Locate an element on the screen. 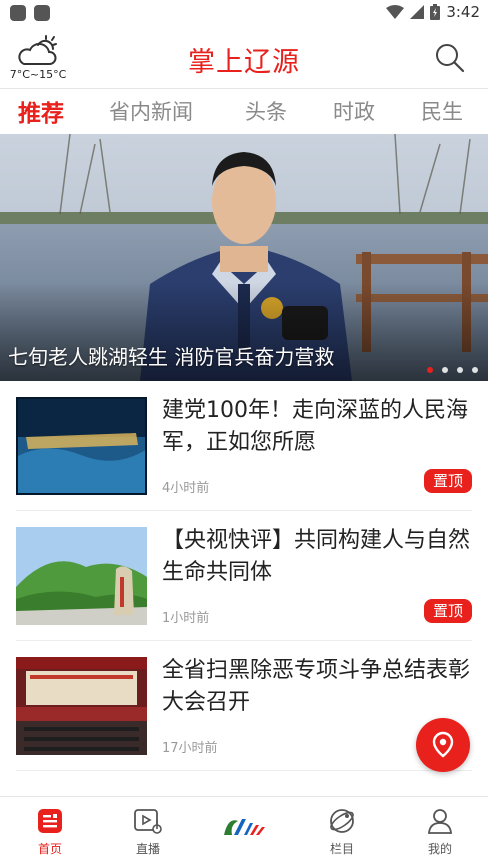 Image resolution: width=488 pixels, height=868 pixels. planet-icon is located at coordinates (342, 821).